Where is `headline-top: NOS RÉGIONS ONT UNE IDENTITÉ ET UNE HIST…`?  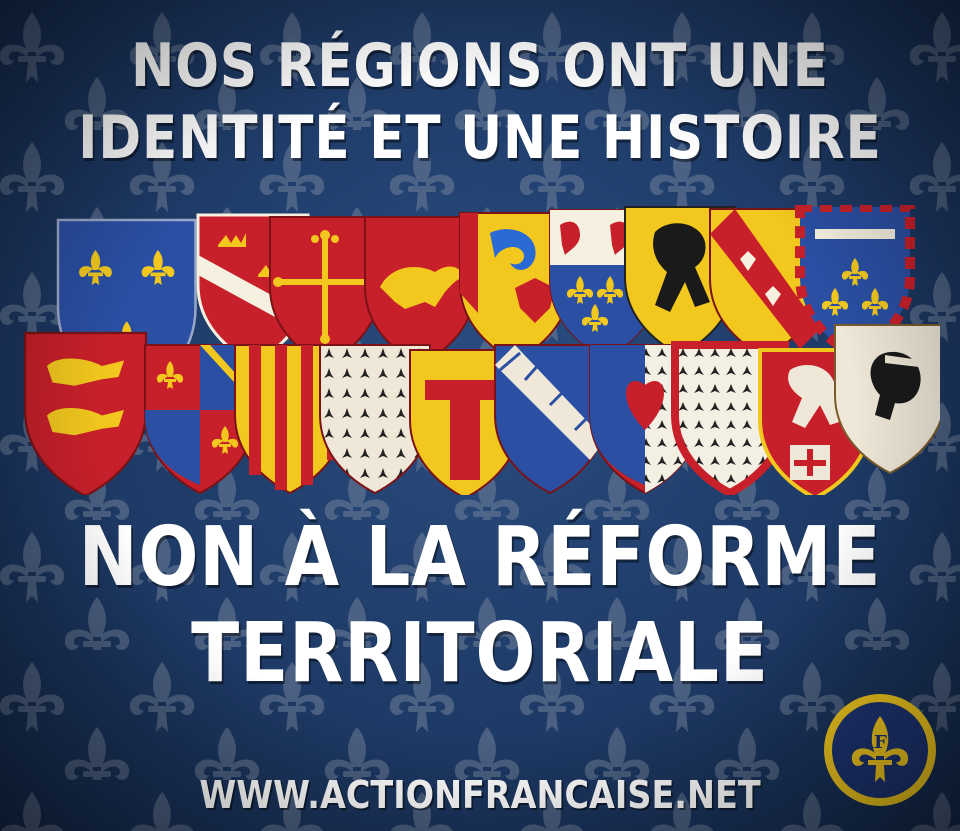
headline-top: NOS RÉGIONS ONT UNE IDENTITÉ ET UNE HIST… is located at coordinates (480, 102).